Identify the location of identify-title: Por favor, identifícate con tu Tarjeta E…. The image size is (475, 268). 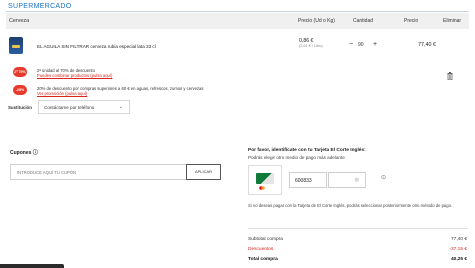
(307, 150).